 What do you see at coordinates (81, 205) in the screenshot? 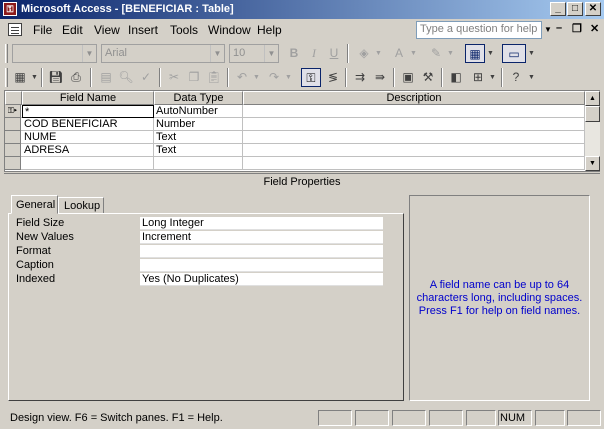
I see `tab-lookup: Lookup` at bounding box center [81, 205].